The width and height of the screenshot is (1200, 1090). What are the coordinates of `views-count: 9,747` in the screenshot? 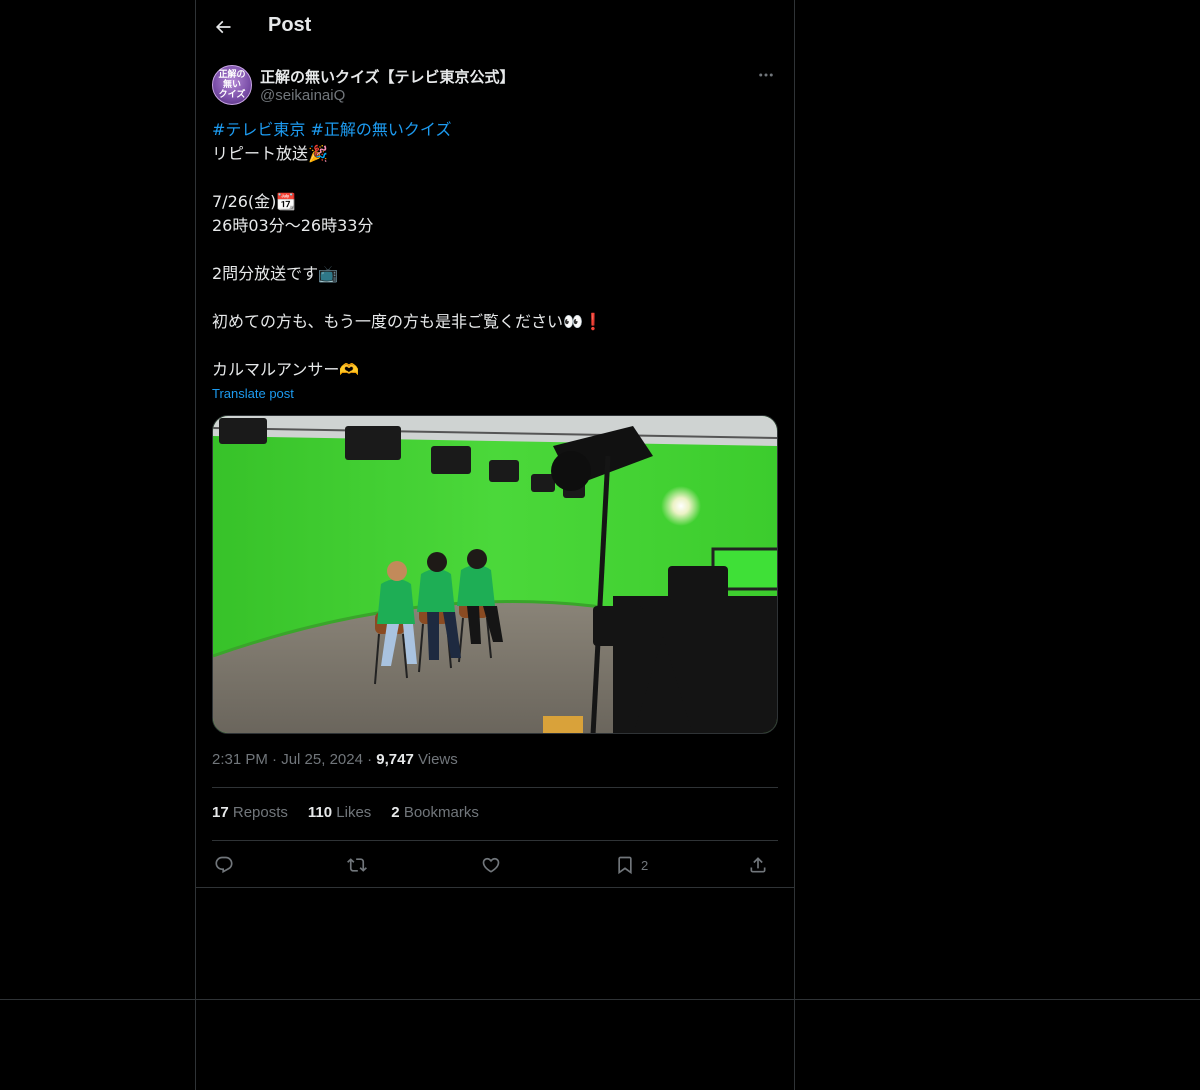 It's located at (395, 759).